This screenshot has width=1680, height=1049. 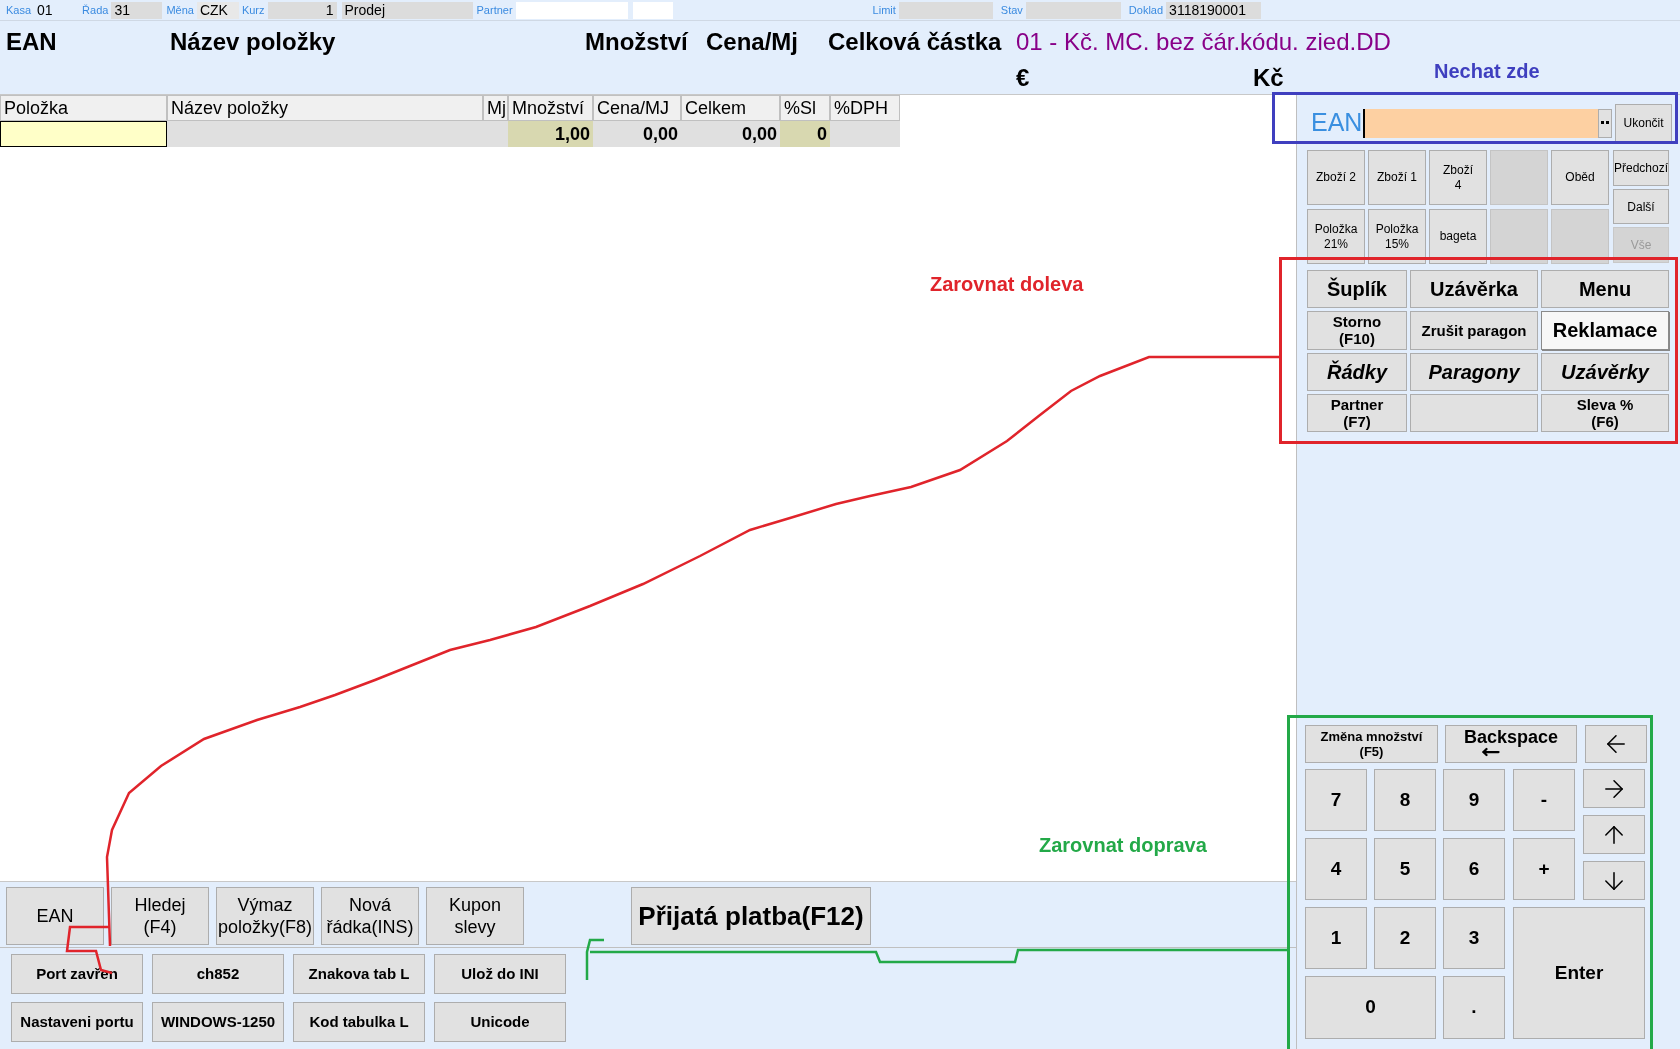 What do you see at coordinates (1458, 177) in the screenshot?
I see `product-button: Zboží 4` at bounding box center [1458, 177].